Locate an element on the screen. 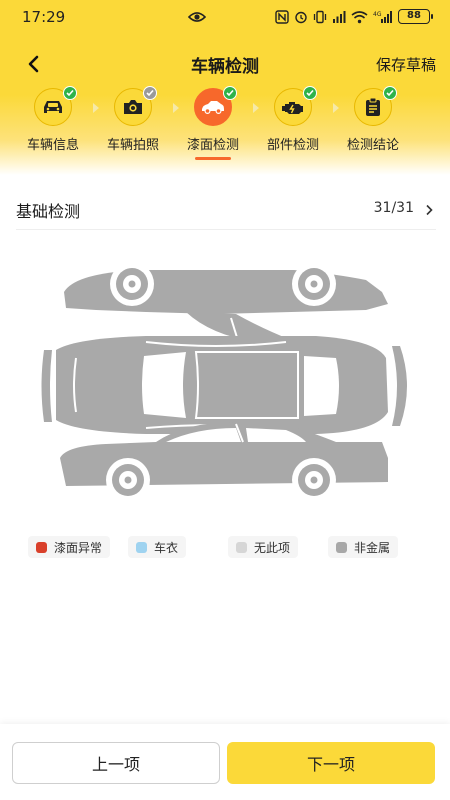 This screenshot has width=450, height=800. alarm-icon is located at coordinates (301, 17).